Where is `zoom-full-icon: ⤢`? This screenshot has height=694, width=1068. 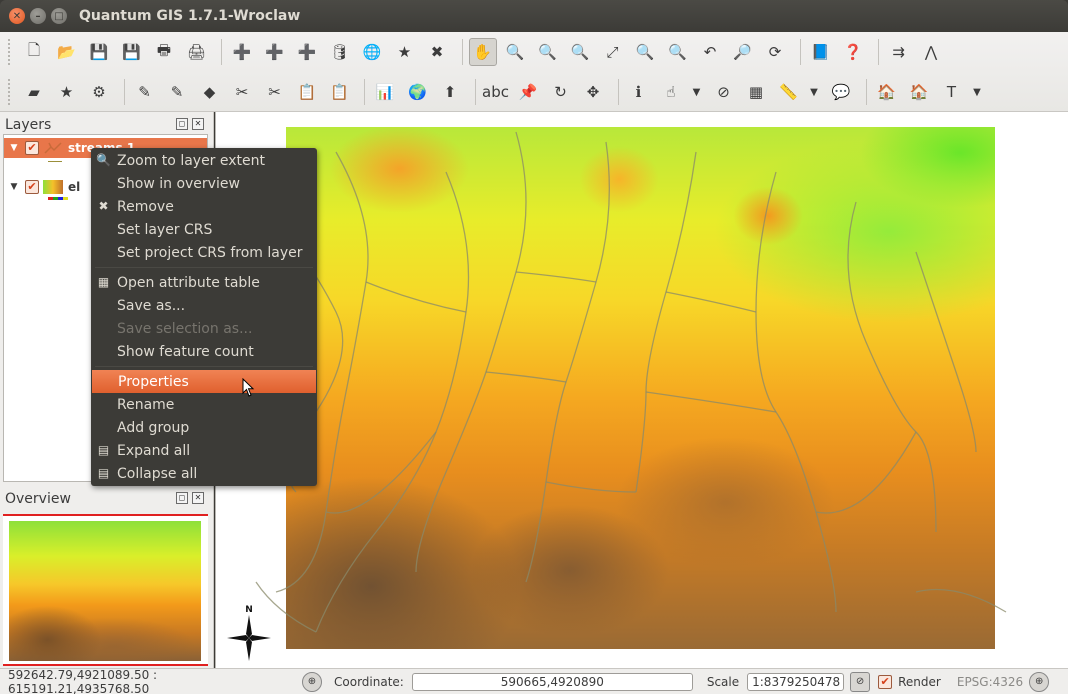
zoom-full-icon: ⤢ is located at coordinates (613, 52).